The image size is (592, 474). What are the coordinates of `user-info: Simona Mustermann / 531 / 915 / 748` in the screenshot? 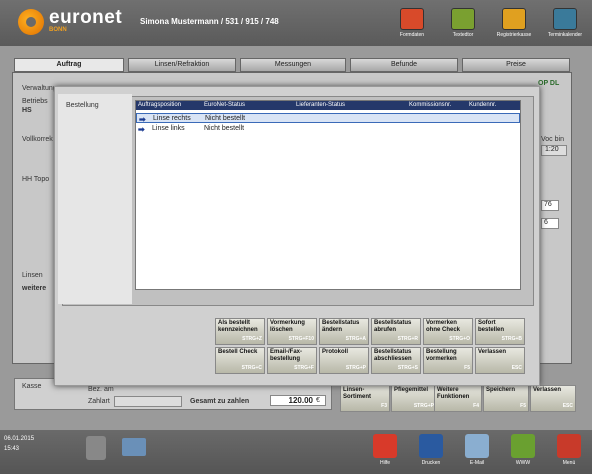 It's located at (209, 21).